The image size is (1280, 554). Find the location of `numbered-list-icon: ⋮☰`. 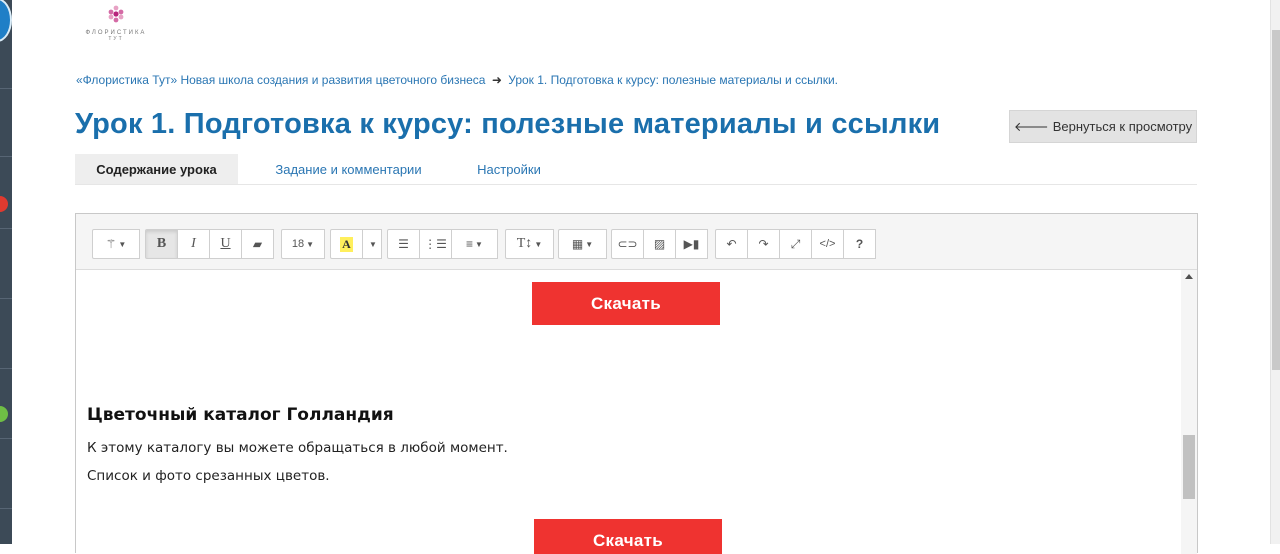

numbered-list-icon: ⋮☰ is located at coordinates (435, 244).